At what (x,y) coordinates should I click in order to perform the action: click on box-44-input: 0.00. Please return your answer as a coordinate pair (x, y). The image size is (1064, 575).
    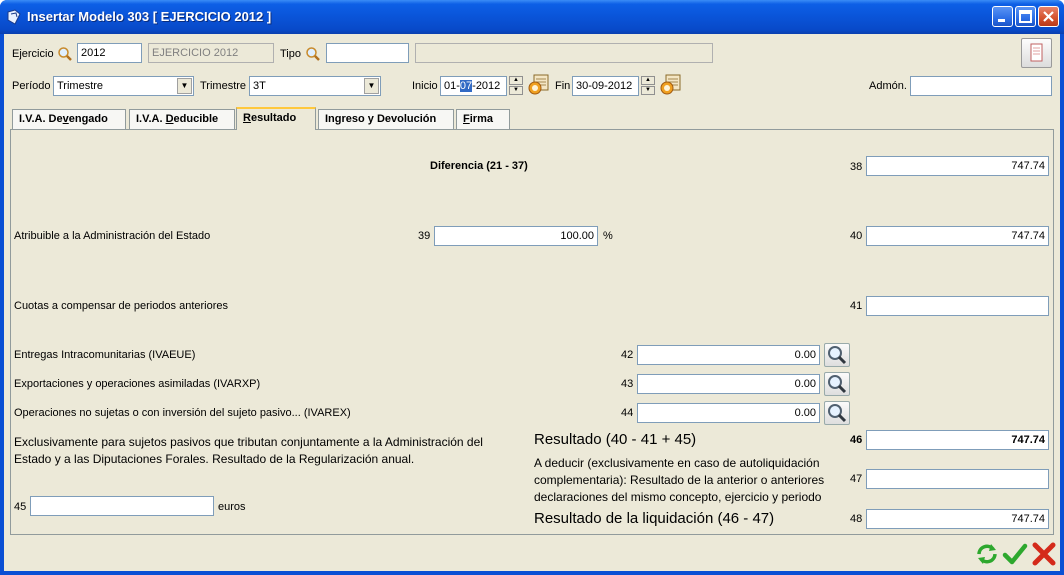
    Looking at the image, I should click on (728, 413).